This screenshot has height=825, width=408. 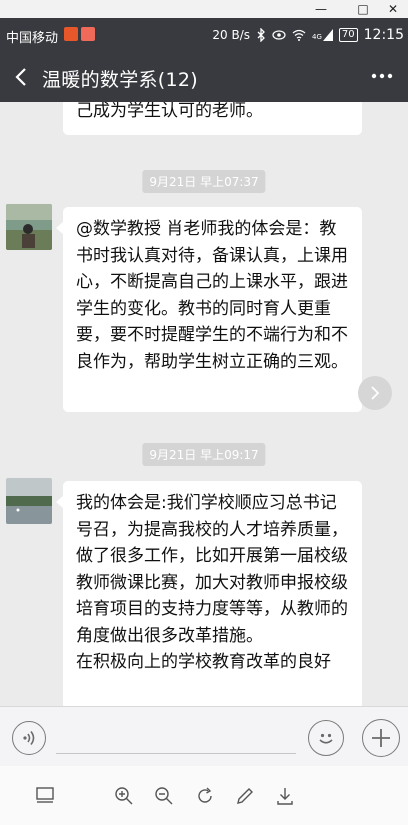 I want to click on back-button, so click(x=21, y=77).